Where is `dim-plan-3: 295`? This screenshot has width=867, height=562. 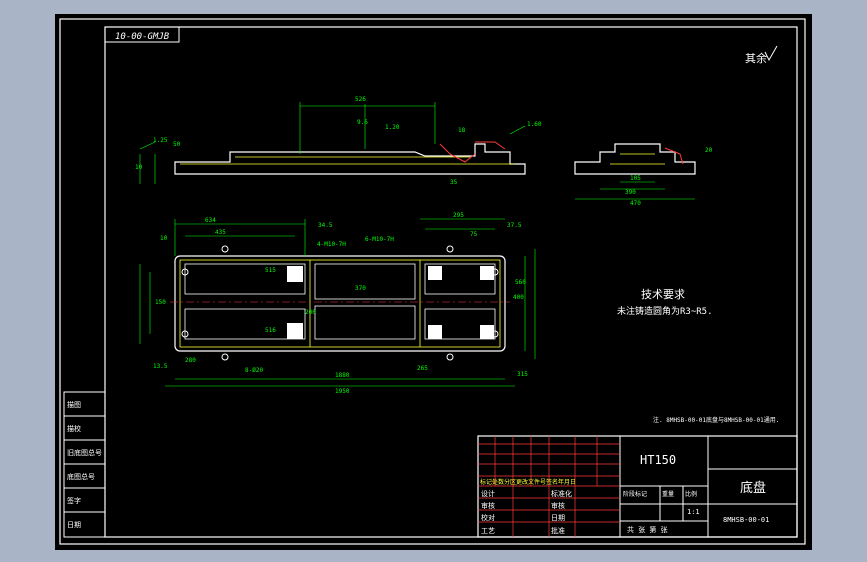
dim-plan-3: 295 is located at coordinates (458, 215).